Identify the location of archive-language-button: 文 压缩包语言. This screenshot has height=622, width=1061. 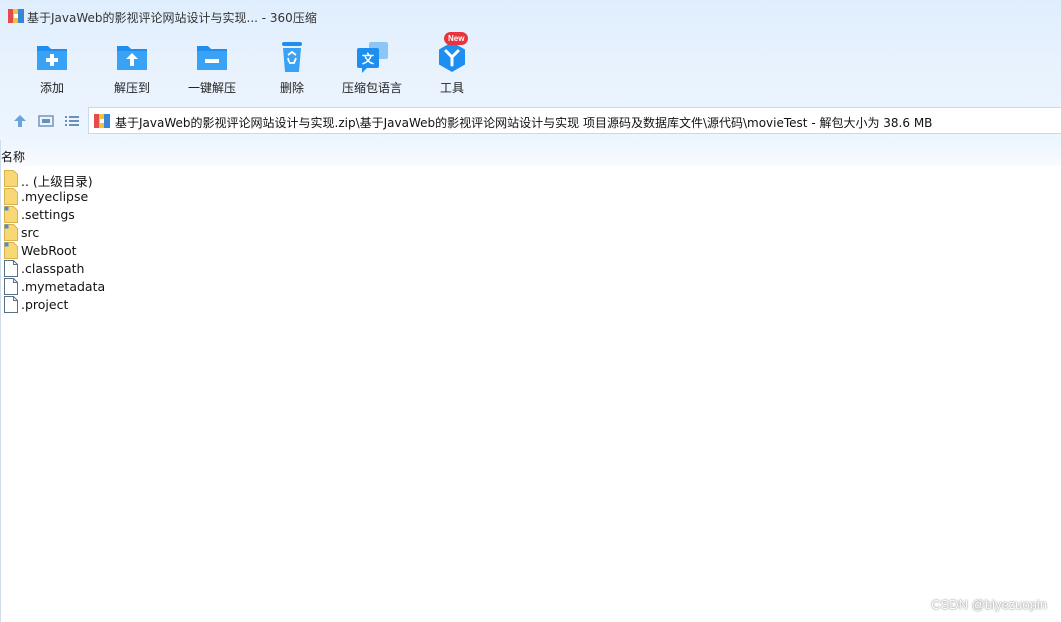
(372, 68).